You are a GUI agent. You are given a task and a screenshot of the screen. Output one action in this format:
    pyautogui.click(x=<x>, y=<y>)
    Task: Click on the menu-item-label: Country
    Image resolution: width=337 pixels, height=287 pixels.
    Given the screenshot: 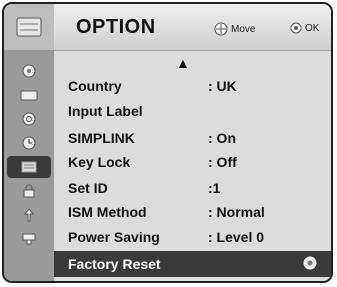 What is the action you would take?
    pyautogui.click(x=95, y=86)
    